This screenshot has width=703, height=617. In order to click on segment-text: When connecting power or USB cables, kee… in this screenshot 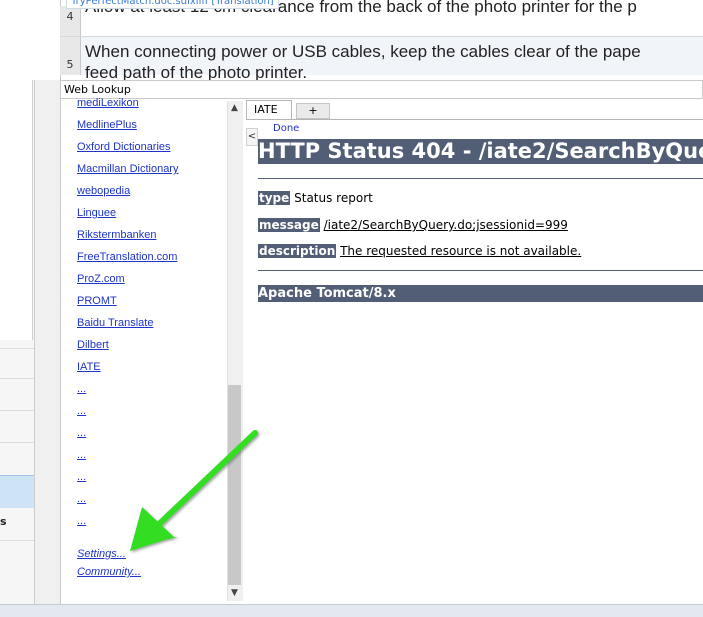, I will do `click(363, 52)`.